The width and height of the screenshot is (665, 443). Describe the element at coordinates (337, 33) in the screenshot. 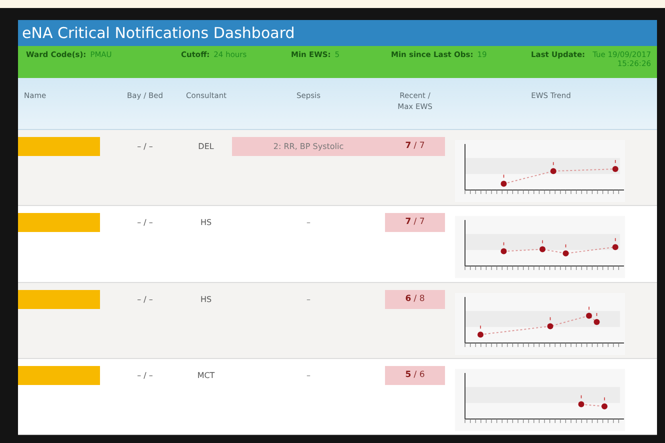

I see `window-title: eNA Critical Notifications Dashboard` at that location.